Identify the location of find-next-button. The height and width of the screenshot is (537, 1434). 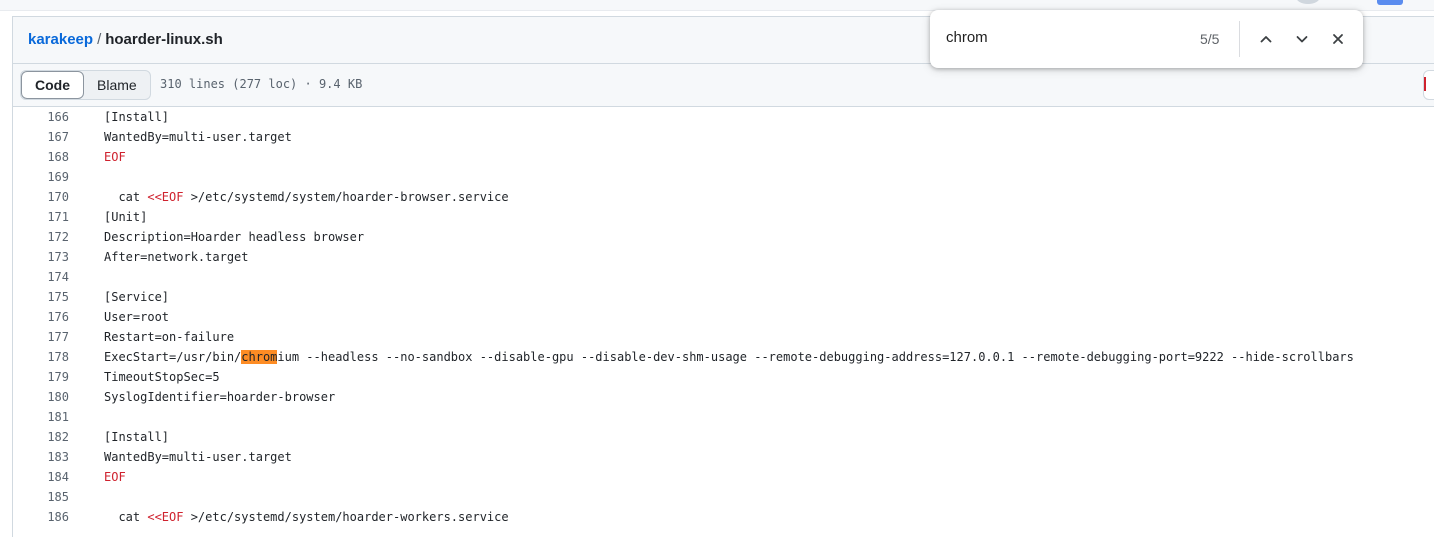
(1302, 39).